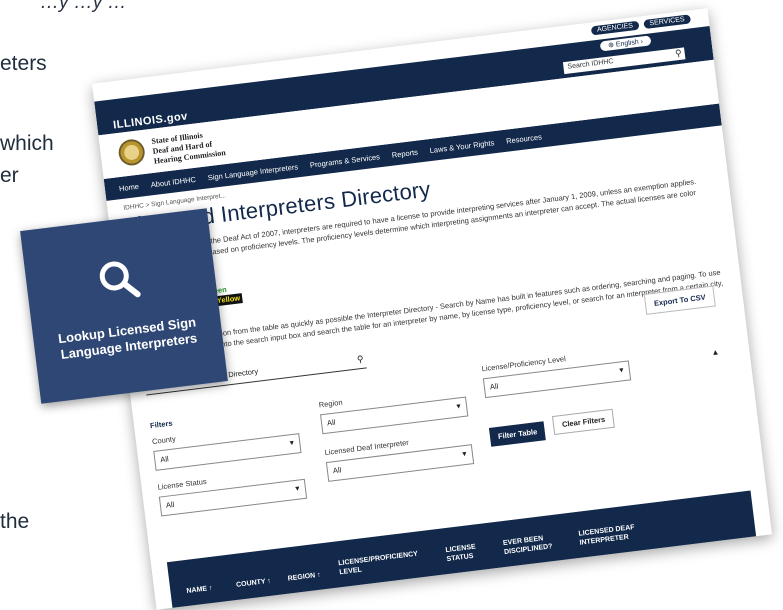 Image resolution: width=783 pixels, height=610 pixels. Describe the element at coordinates (9, 175) in the screenshot. I see `slide-text-fragment: er` at that location.